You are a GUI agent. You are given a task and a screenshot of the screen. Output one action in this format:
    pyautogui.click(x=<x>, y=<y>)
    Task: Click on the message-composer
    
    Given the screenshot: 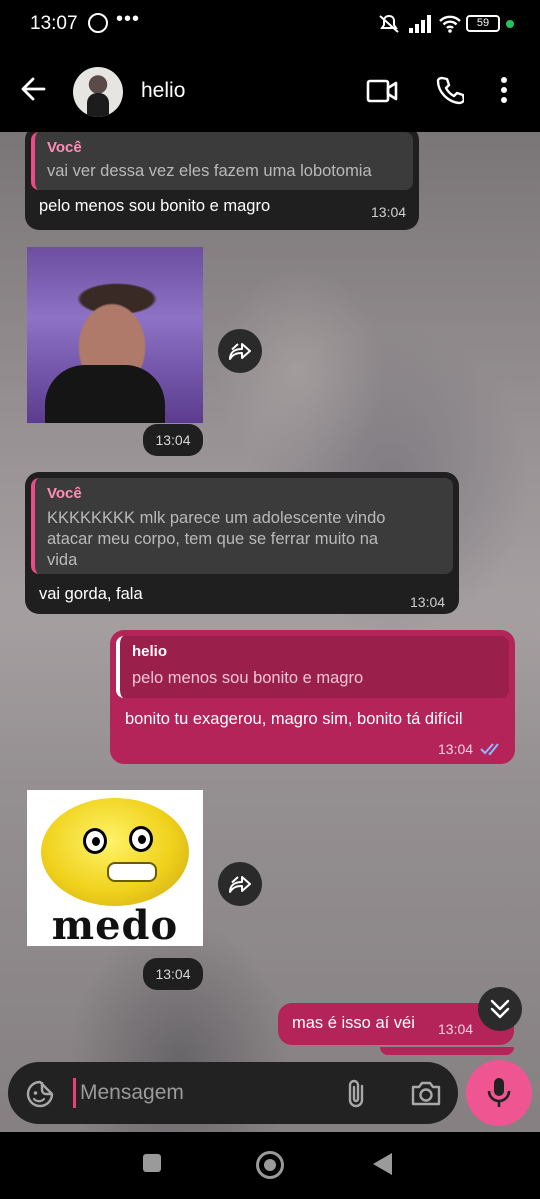 What is the action you would take?
    pyautogui.click(x=233, y=1093)
    